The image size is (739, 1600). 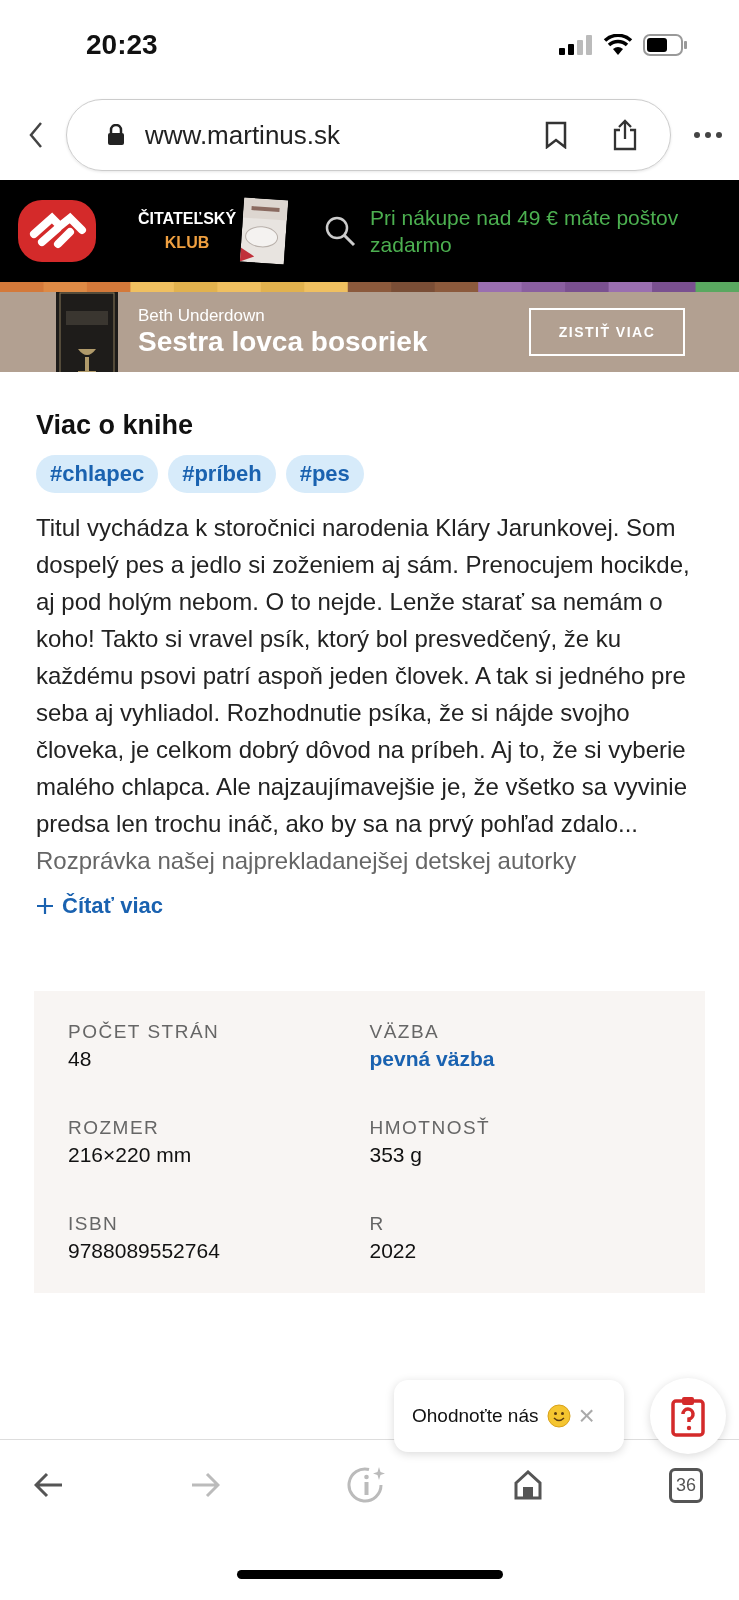 What do you see at coordinates (36, 135) in the screenshot?
I see `back-chevron-icon` at bounding box center [36, 135].